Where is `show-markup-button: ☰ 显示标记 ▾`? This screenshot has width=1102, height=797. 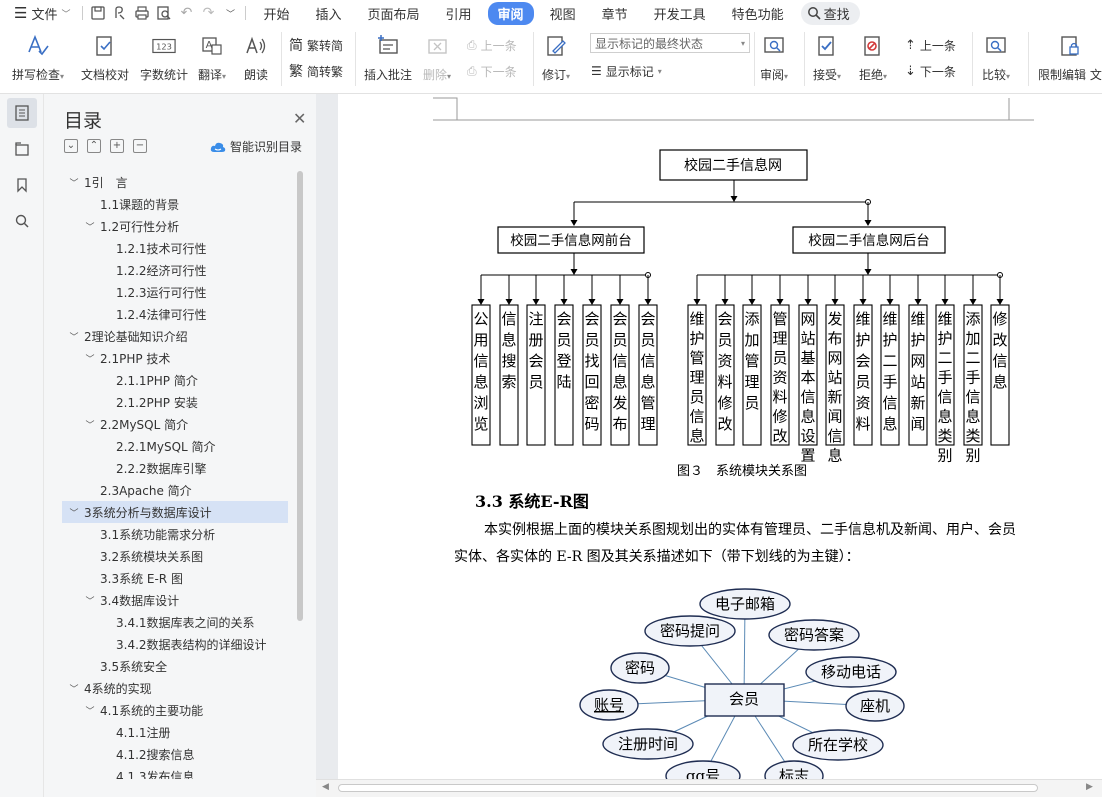
show-markup-button: ☰ 显示标记 ▾ is located at coordinates (626, 71).